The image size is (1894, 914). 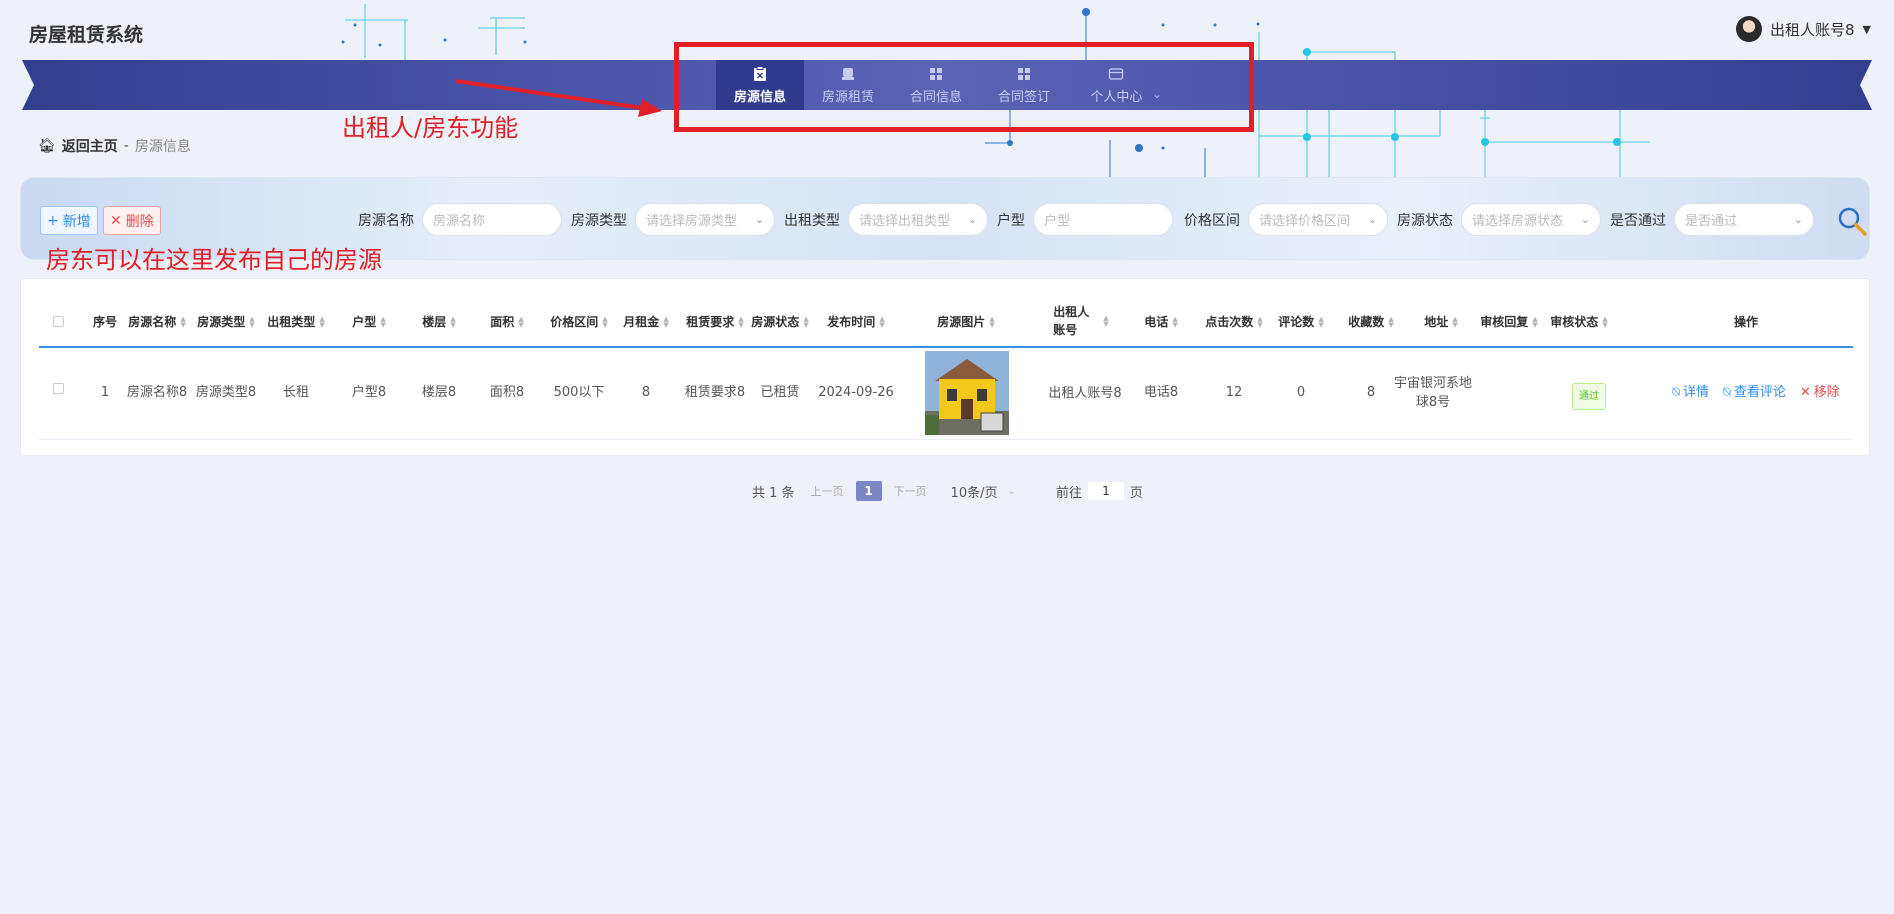 I want to click on house-status-select: 请选择房源状态 ⌄, so click(x=1531, y=219).